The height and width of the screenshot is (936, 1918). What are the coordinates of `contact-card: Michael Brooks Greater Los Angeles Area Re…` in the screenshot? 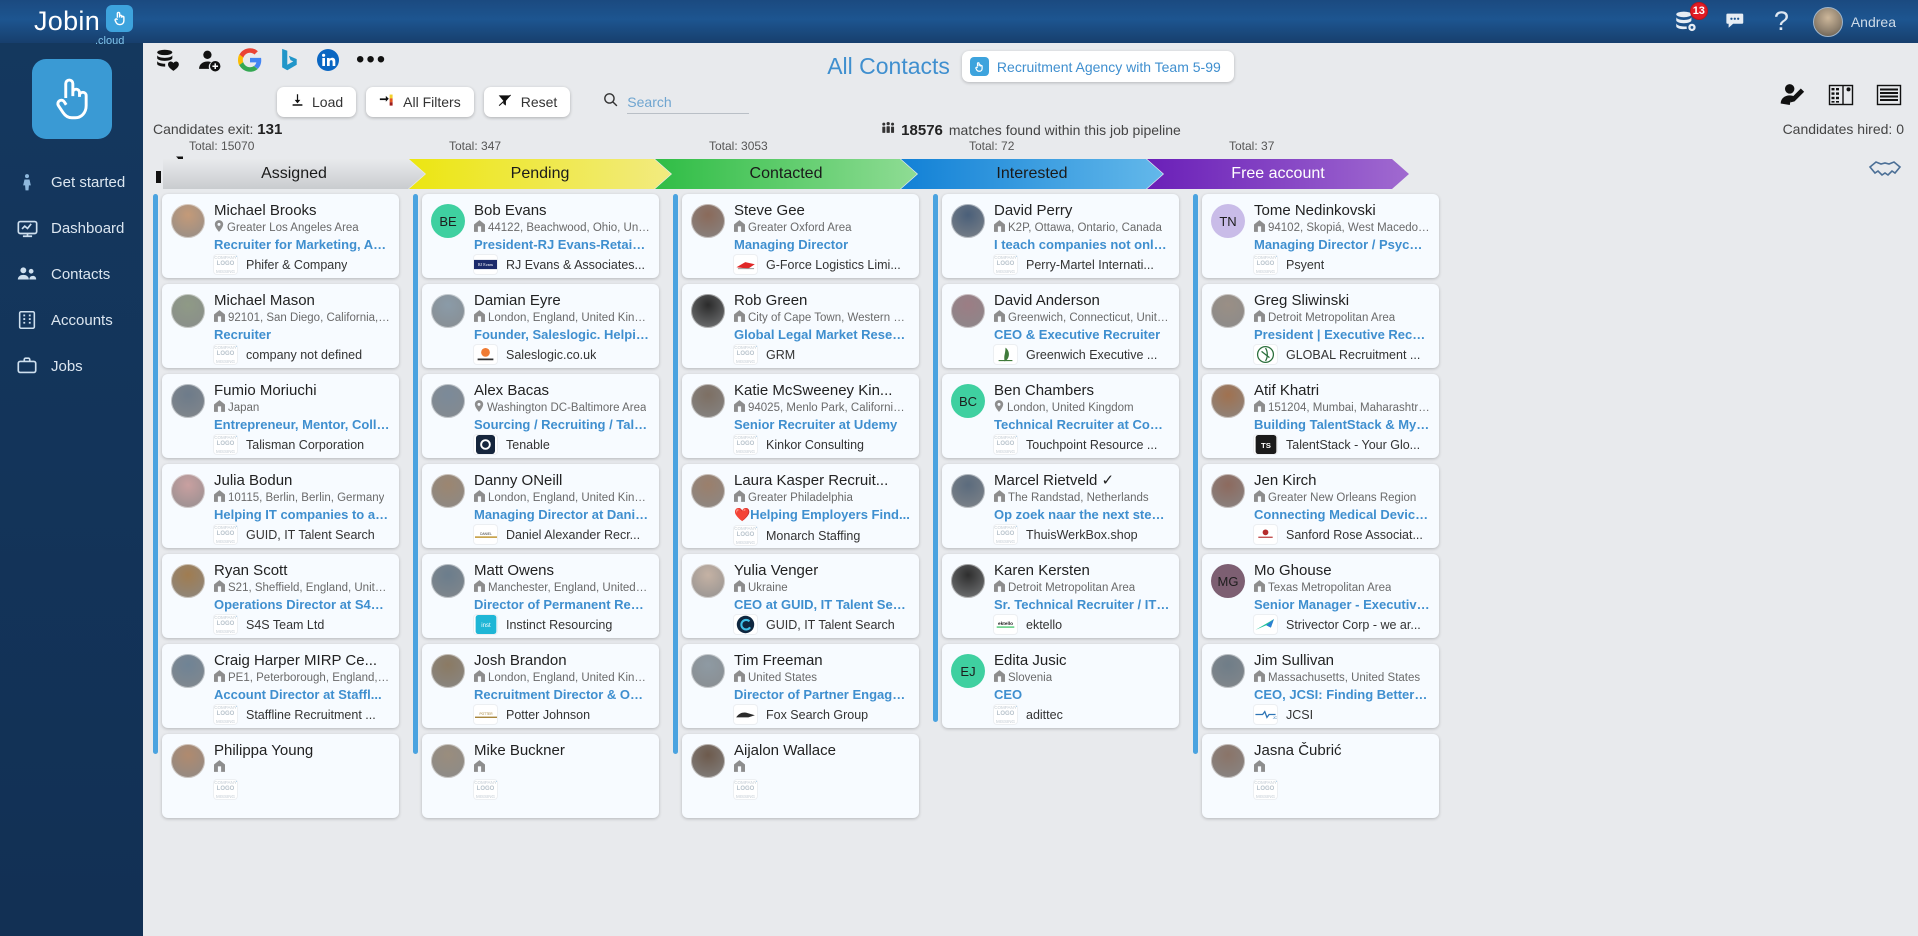 It's located at (280, 236).